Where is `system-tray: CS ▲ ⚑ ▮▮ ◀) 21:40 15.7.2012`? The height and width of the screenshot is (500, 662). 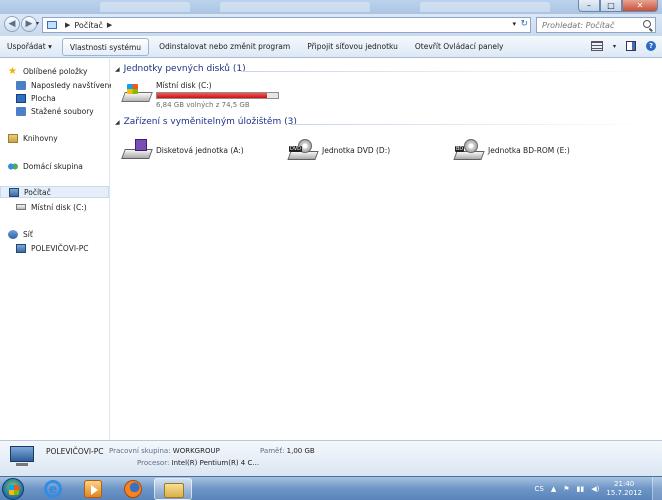
system-tray: CS ▲ ⚑ ▮▮ ◀) 21:40 15.7.2012 is located at coordinates (598, 488).